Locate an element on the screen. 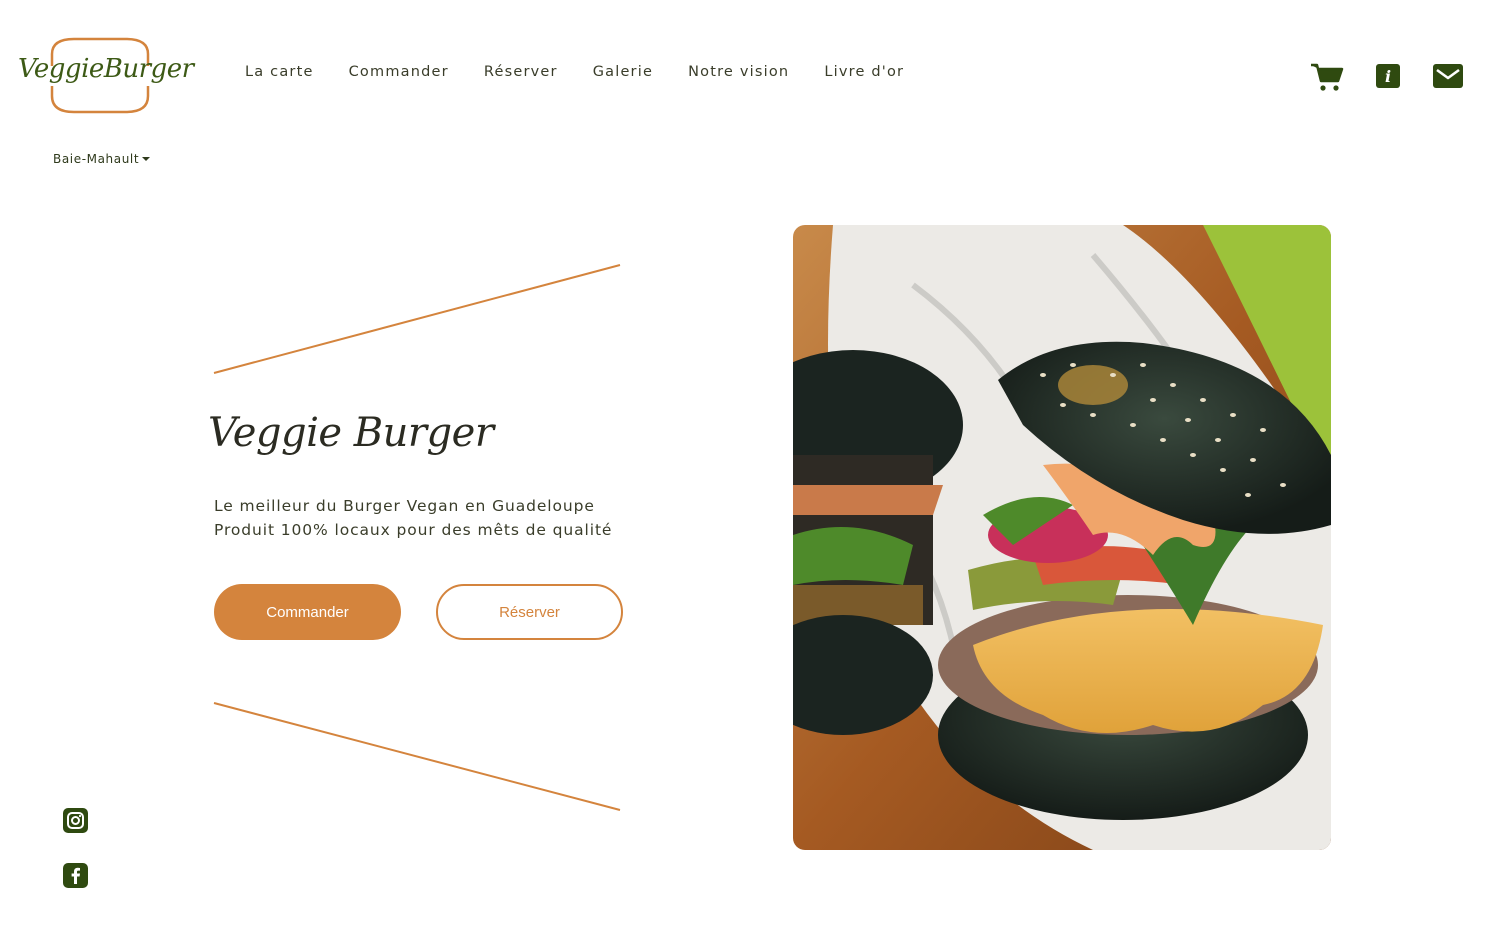 The image size is (1500, 948). nav-livre-dor: Livre d'or is located at coordinates (864, 72).